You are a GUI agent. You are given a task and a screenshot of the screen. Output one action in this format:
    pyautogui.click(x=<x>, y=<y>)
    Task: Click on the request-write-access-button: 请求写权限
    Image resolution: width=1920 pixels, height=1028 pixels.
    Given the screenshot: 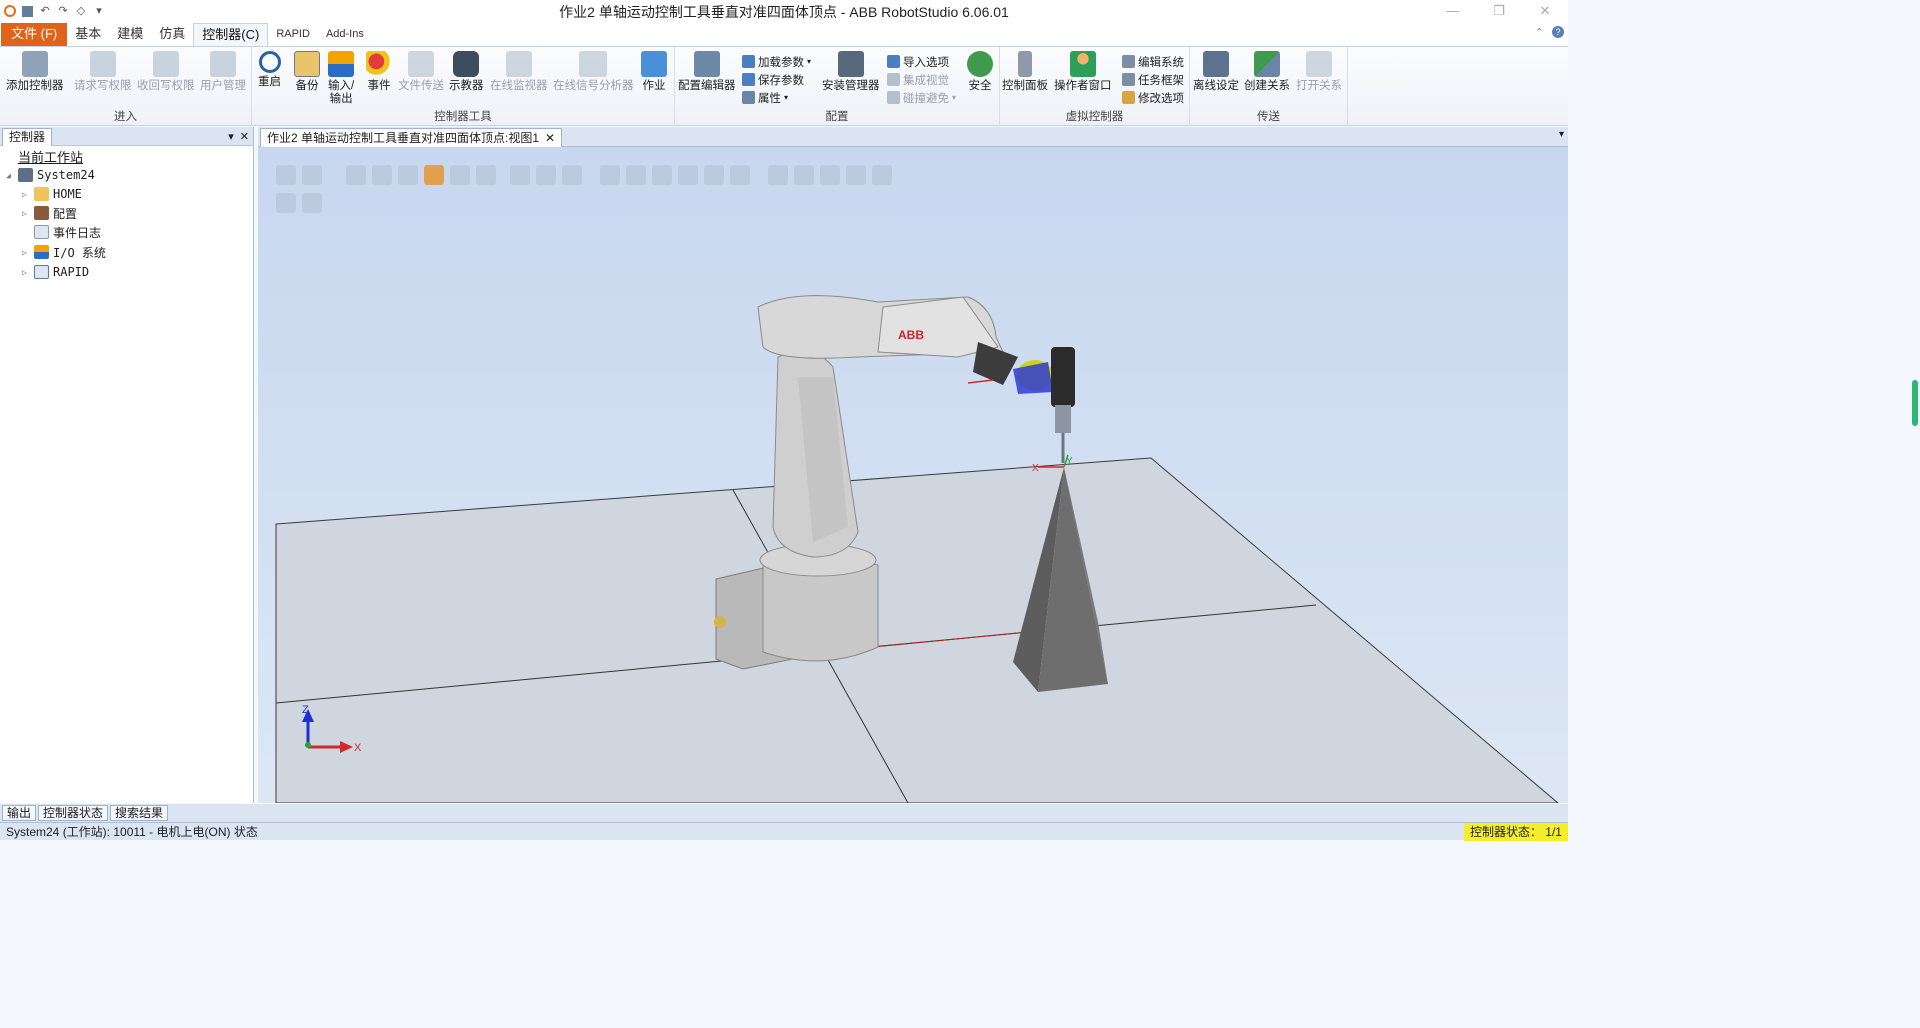 What is the action you would take?
    pyautogui.click(x=103, y=72)
    